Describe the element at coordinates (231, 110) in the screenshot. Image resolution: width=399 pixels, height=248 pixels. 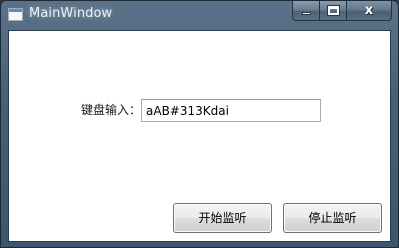
I see `keyboard-input-field` at that location.